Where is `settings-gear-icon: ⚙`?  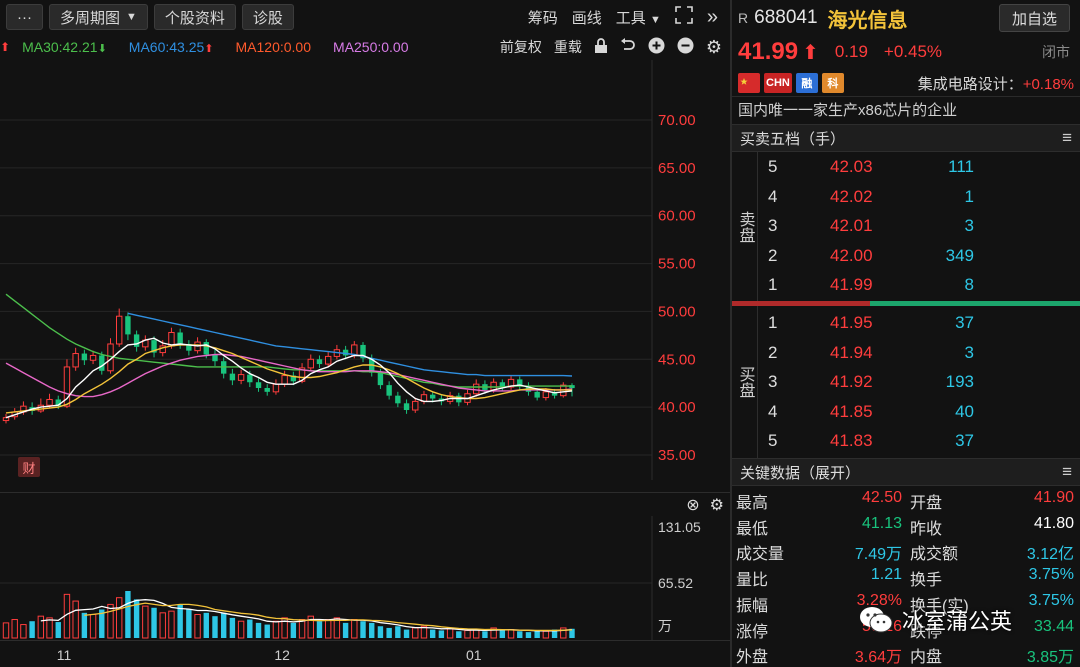
settings-gear-icon: ⚙ is located at coordinates (714, 47).